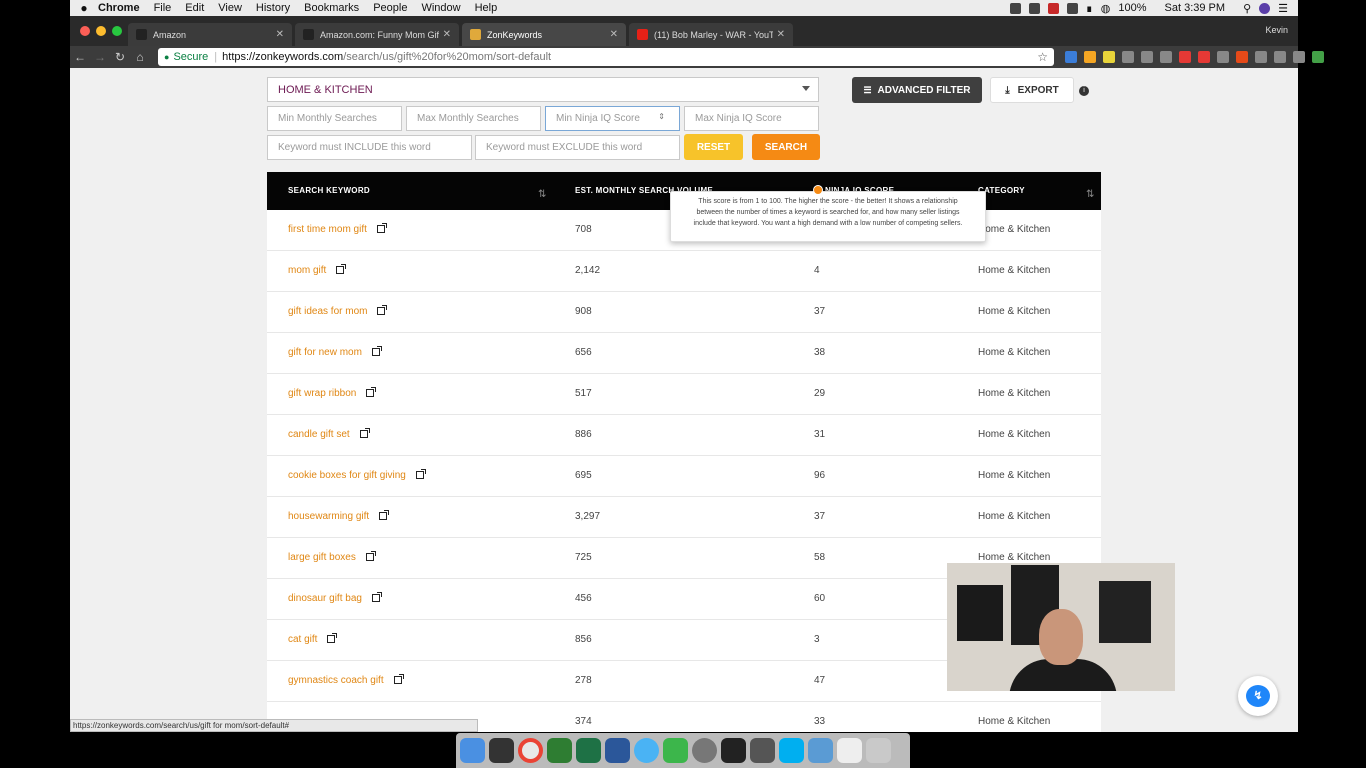 Image resolution: width=1366 pixels, height=768 pixels. Describe the element at coordinates (1247, 8) in the screenshot. I see `search-icon: ⚲` at that location.